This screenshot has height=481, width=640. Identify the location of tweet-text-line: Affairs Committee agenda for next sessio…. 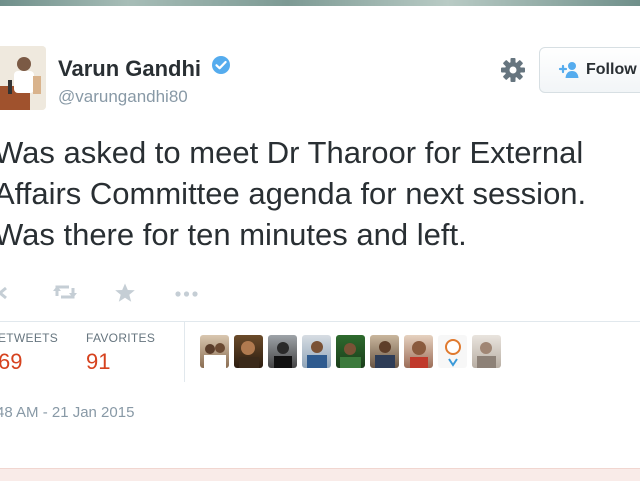
(293, 193).